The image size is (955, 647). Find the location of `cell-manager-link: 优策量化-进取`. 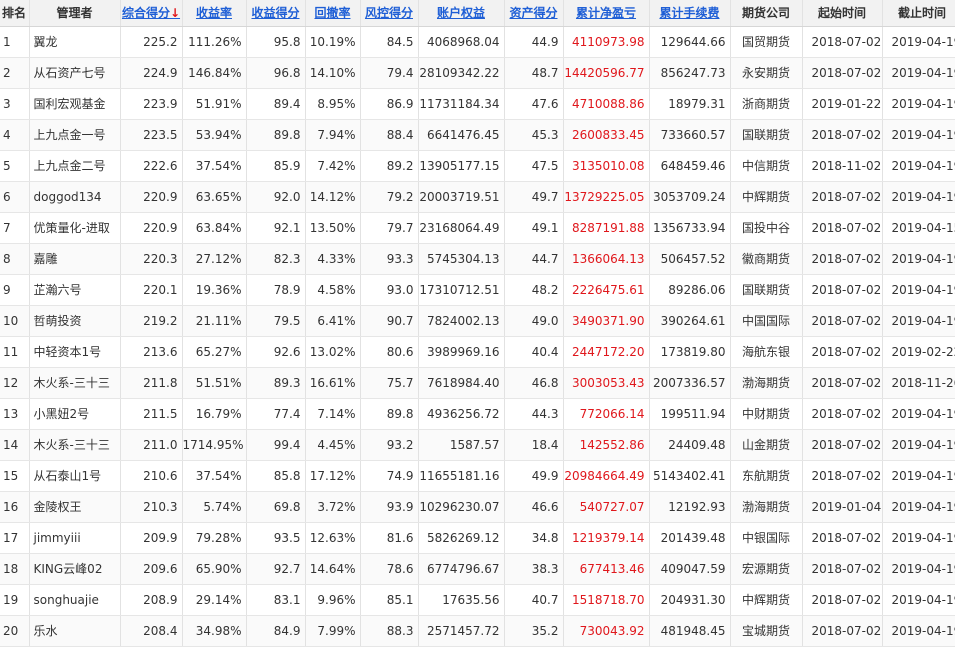

cell-manager-link: 优策量化-进取 is located at coordinates (75, 228).